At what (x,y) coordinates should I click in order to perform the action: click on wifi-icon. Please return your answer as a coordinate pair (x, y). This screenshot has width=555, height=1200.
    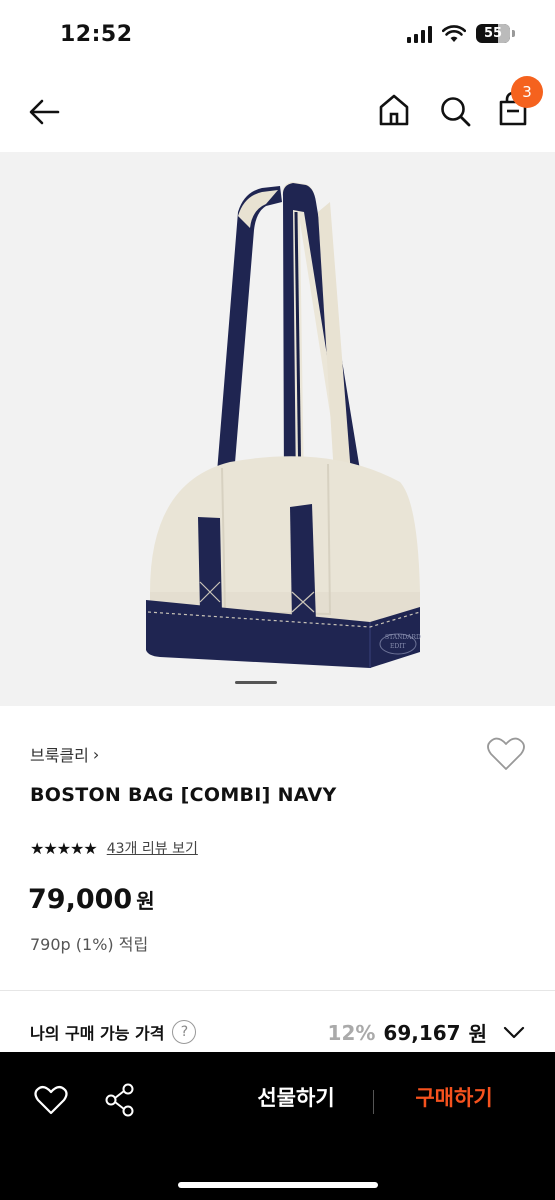
    Looking at the image, I should click on (454, 33).